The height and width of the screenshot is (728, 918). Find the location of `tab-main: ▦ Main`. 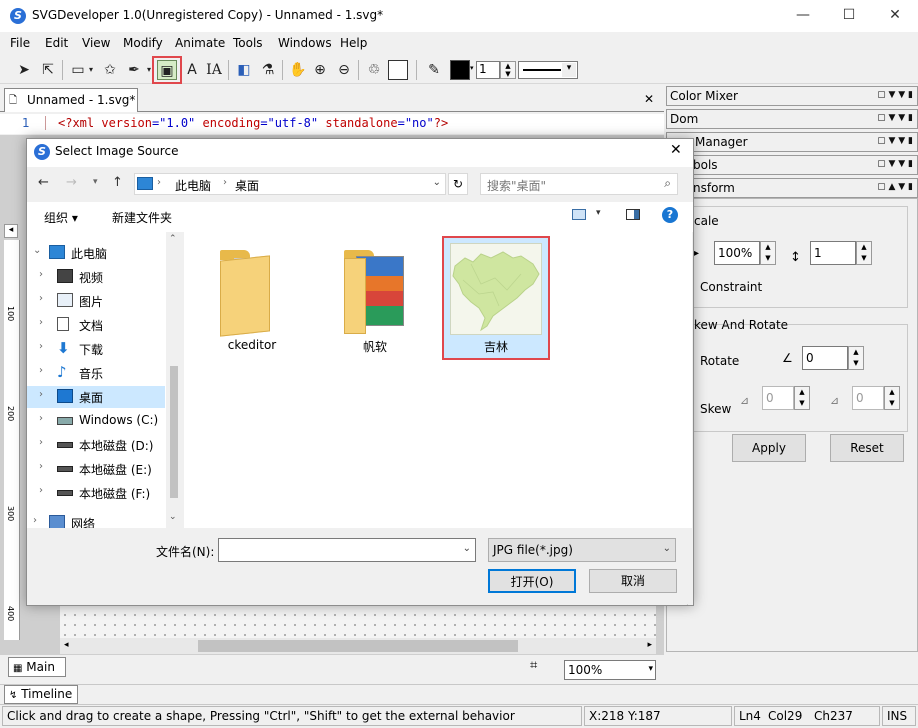

tab-main: ▦ Main is located at coordinates (37, 667).